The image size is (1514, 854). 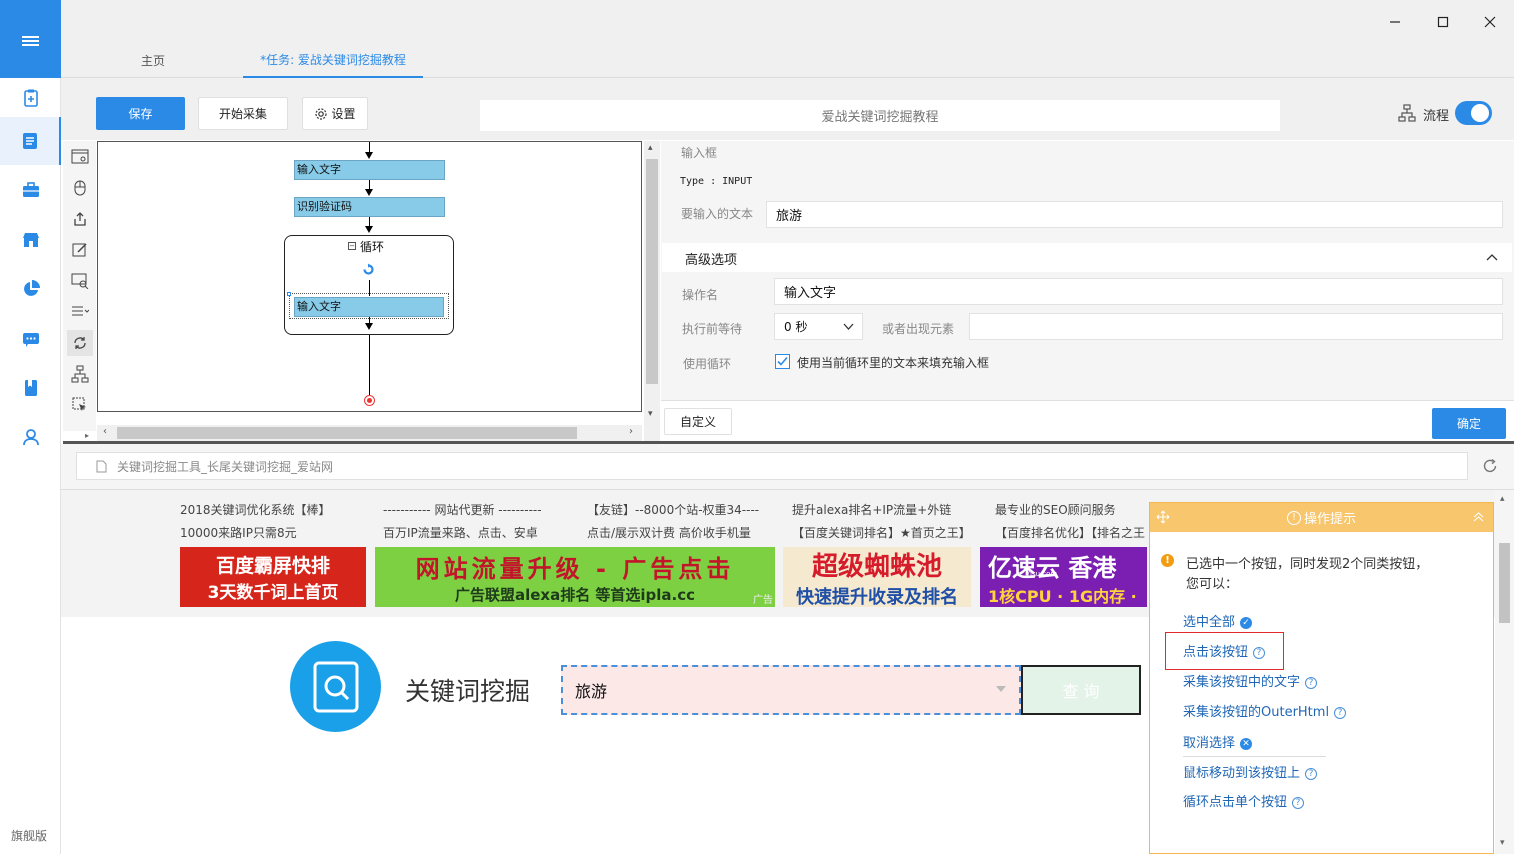 What do you see at coordinates (80, 312) in the screenshot?
I see `select-option-icon` at bounding box center [80, 312].